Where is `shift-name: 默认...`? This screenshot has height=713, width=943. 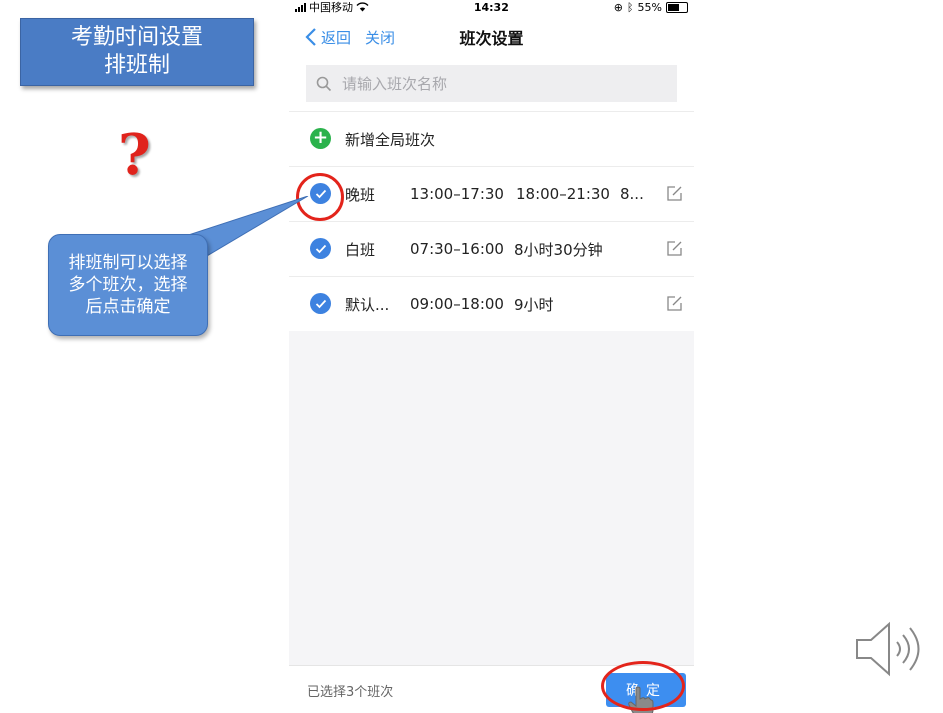 shift-name: 默认... is located at coordinates (367, 304).